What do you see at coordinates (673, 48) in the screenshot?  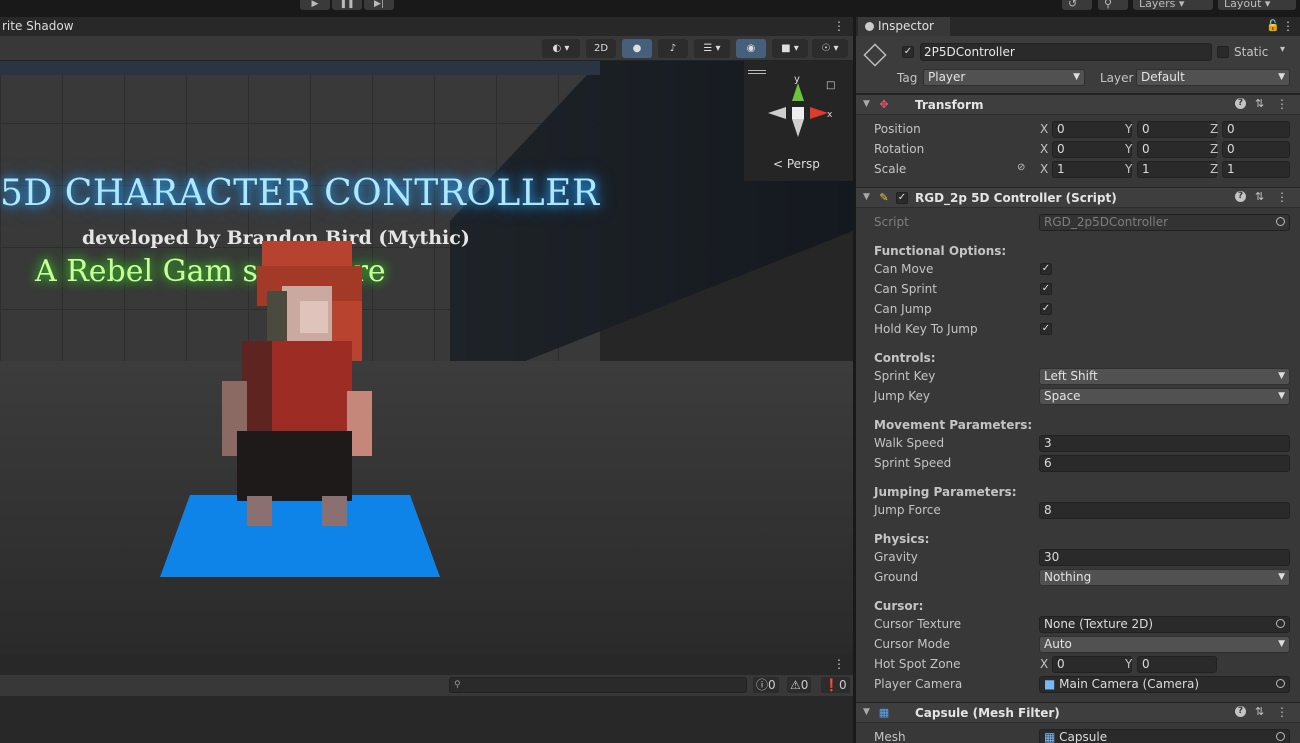 I see `audio-icon: ♪` at bounding box center [673, 48].